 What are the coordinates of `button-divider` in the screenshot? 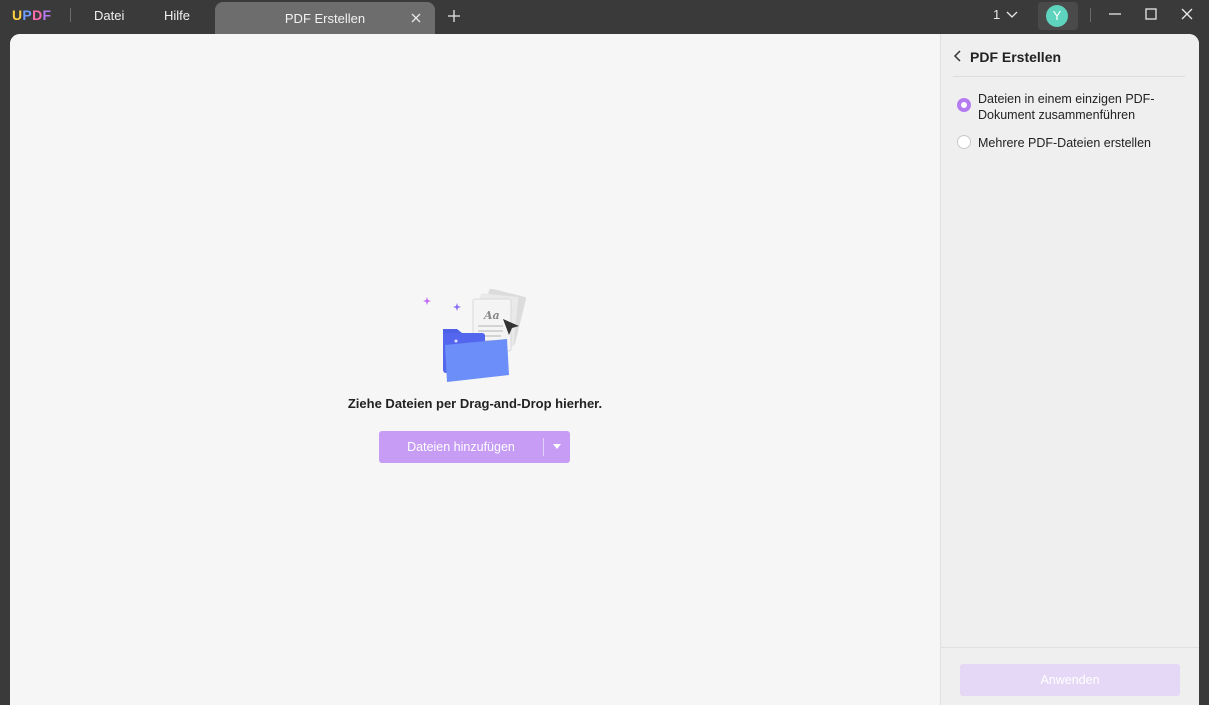 It's located at (543, 447).